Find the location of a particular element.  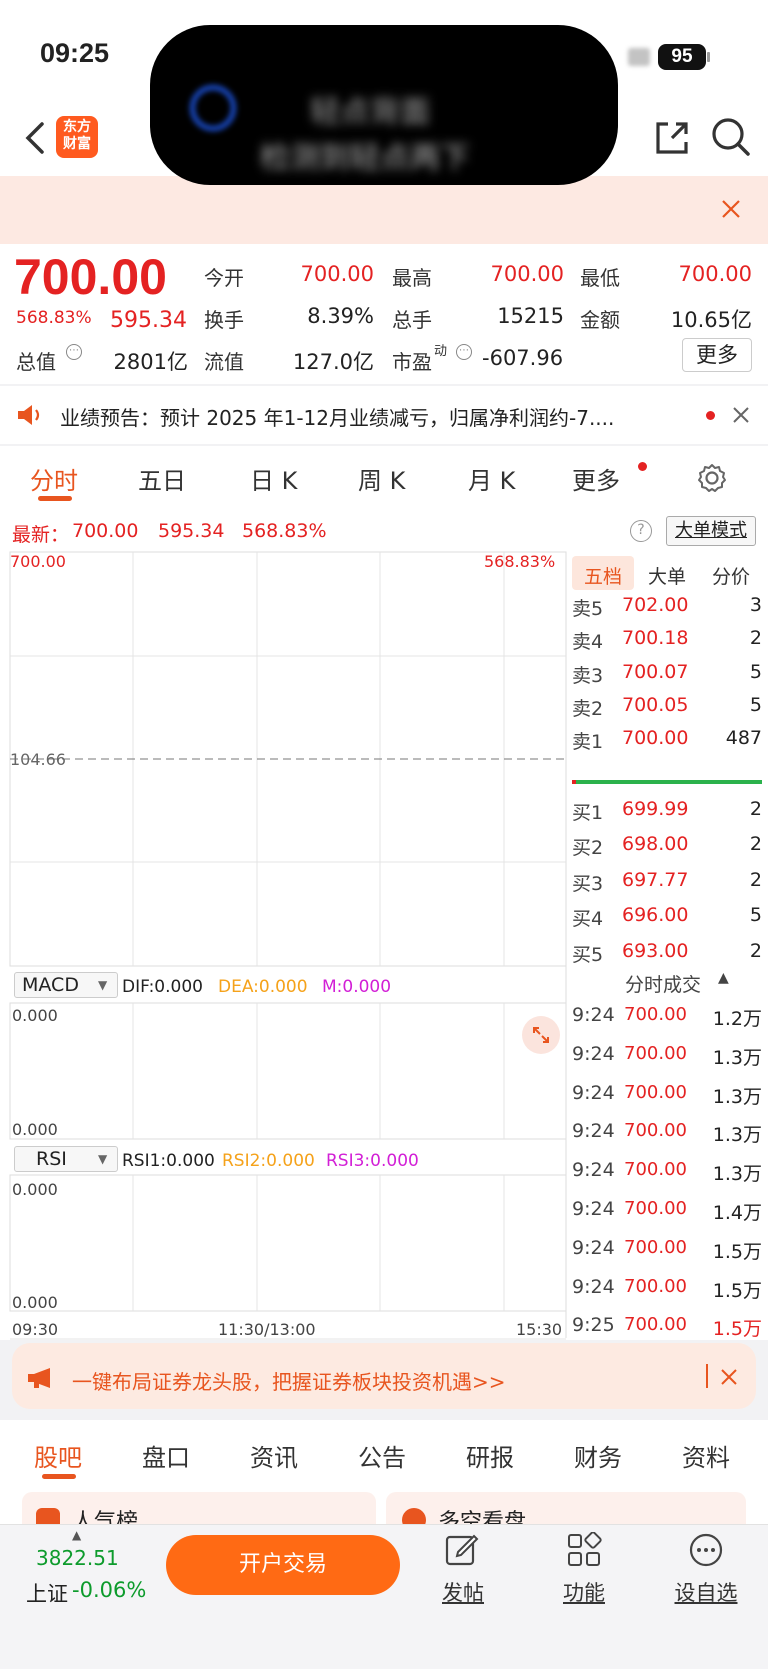

dynamic-island: 轻点背面 检测到轻点两下 is located at coordinates (384, 105).